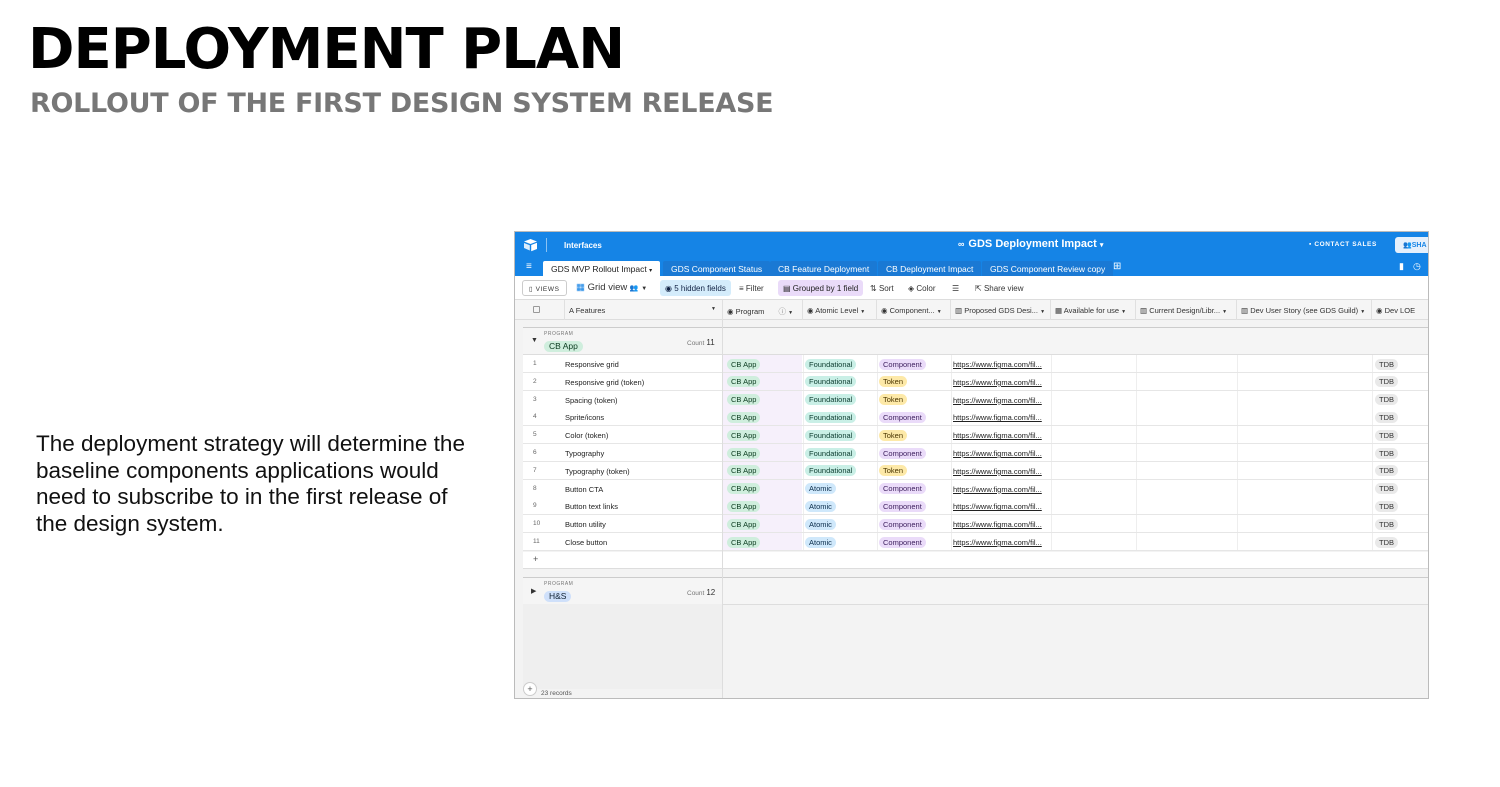 Image resolution: width=1500 pixels, height=787 pixels. What do you see at coordinates (1001, 310) in the screenshot?
I see `column-header-proposed-gds-design: ▥ Proposed GDS Desi... ▼` at bounding box center [1001, 310].